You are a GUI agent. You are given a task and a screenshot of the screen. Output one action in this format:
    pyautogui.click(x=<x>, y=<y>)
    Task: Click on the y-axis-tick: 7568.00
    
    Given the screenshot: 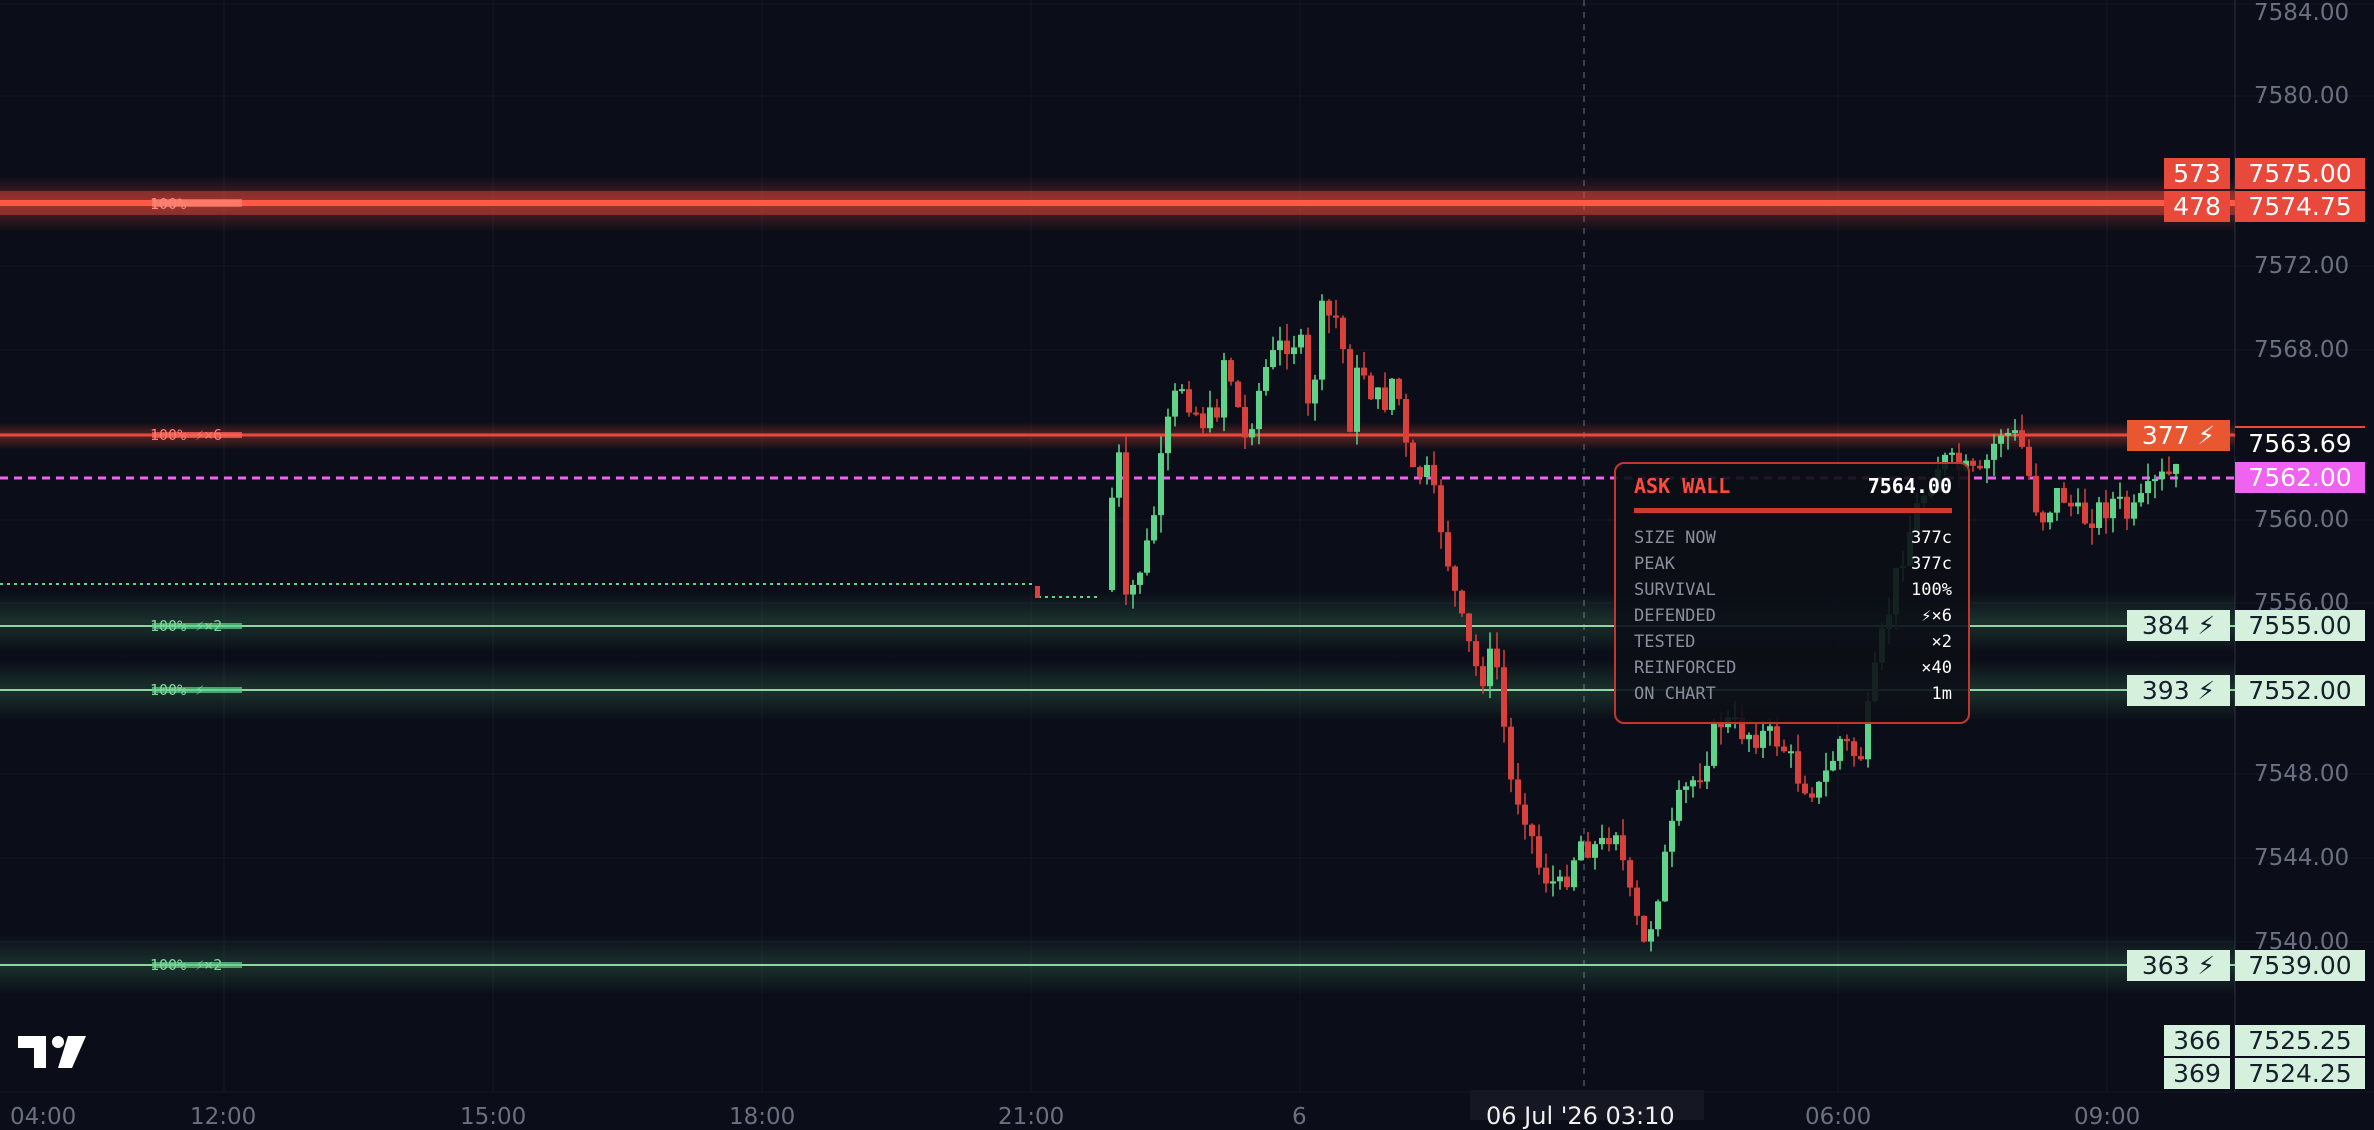 What is the action you would take?
    pyautogui.click(x=2302, y=350)
    